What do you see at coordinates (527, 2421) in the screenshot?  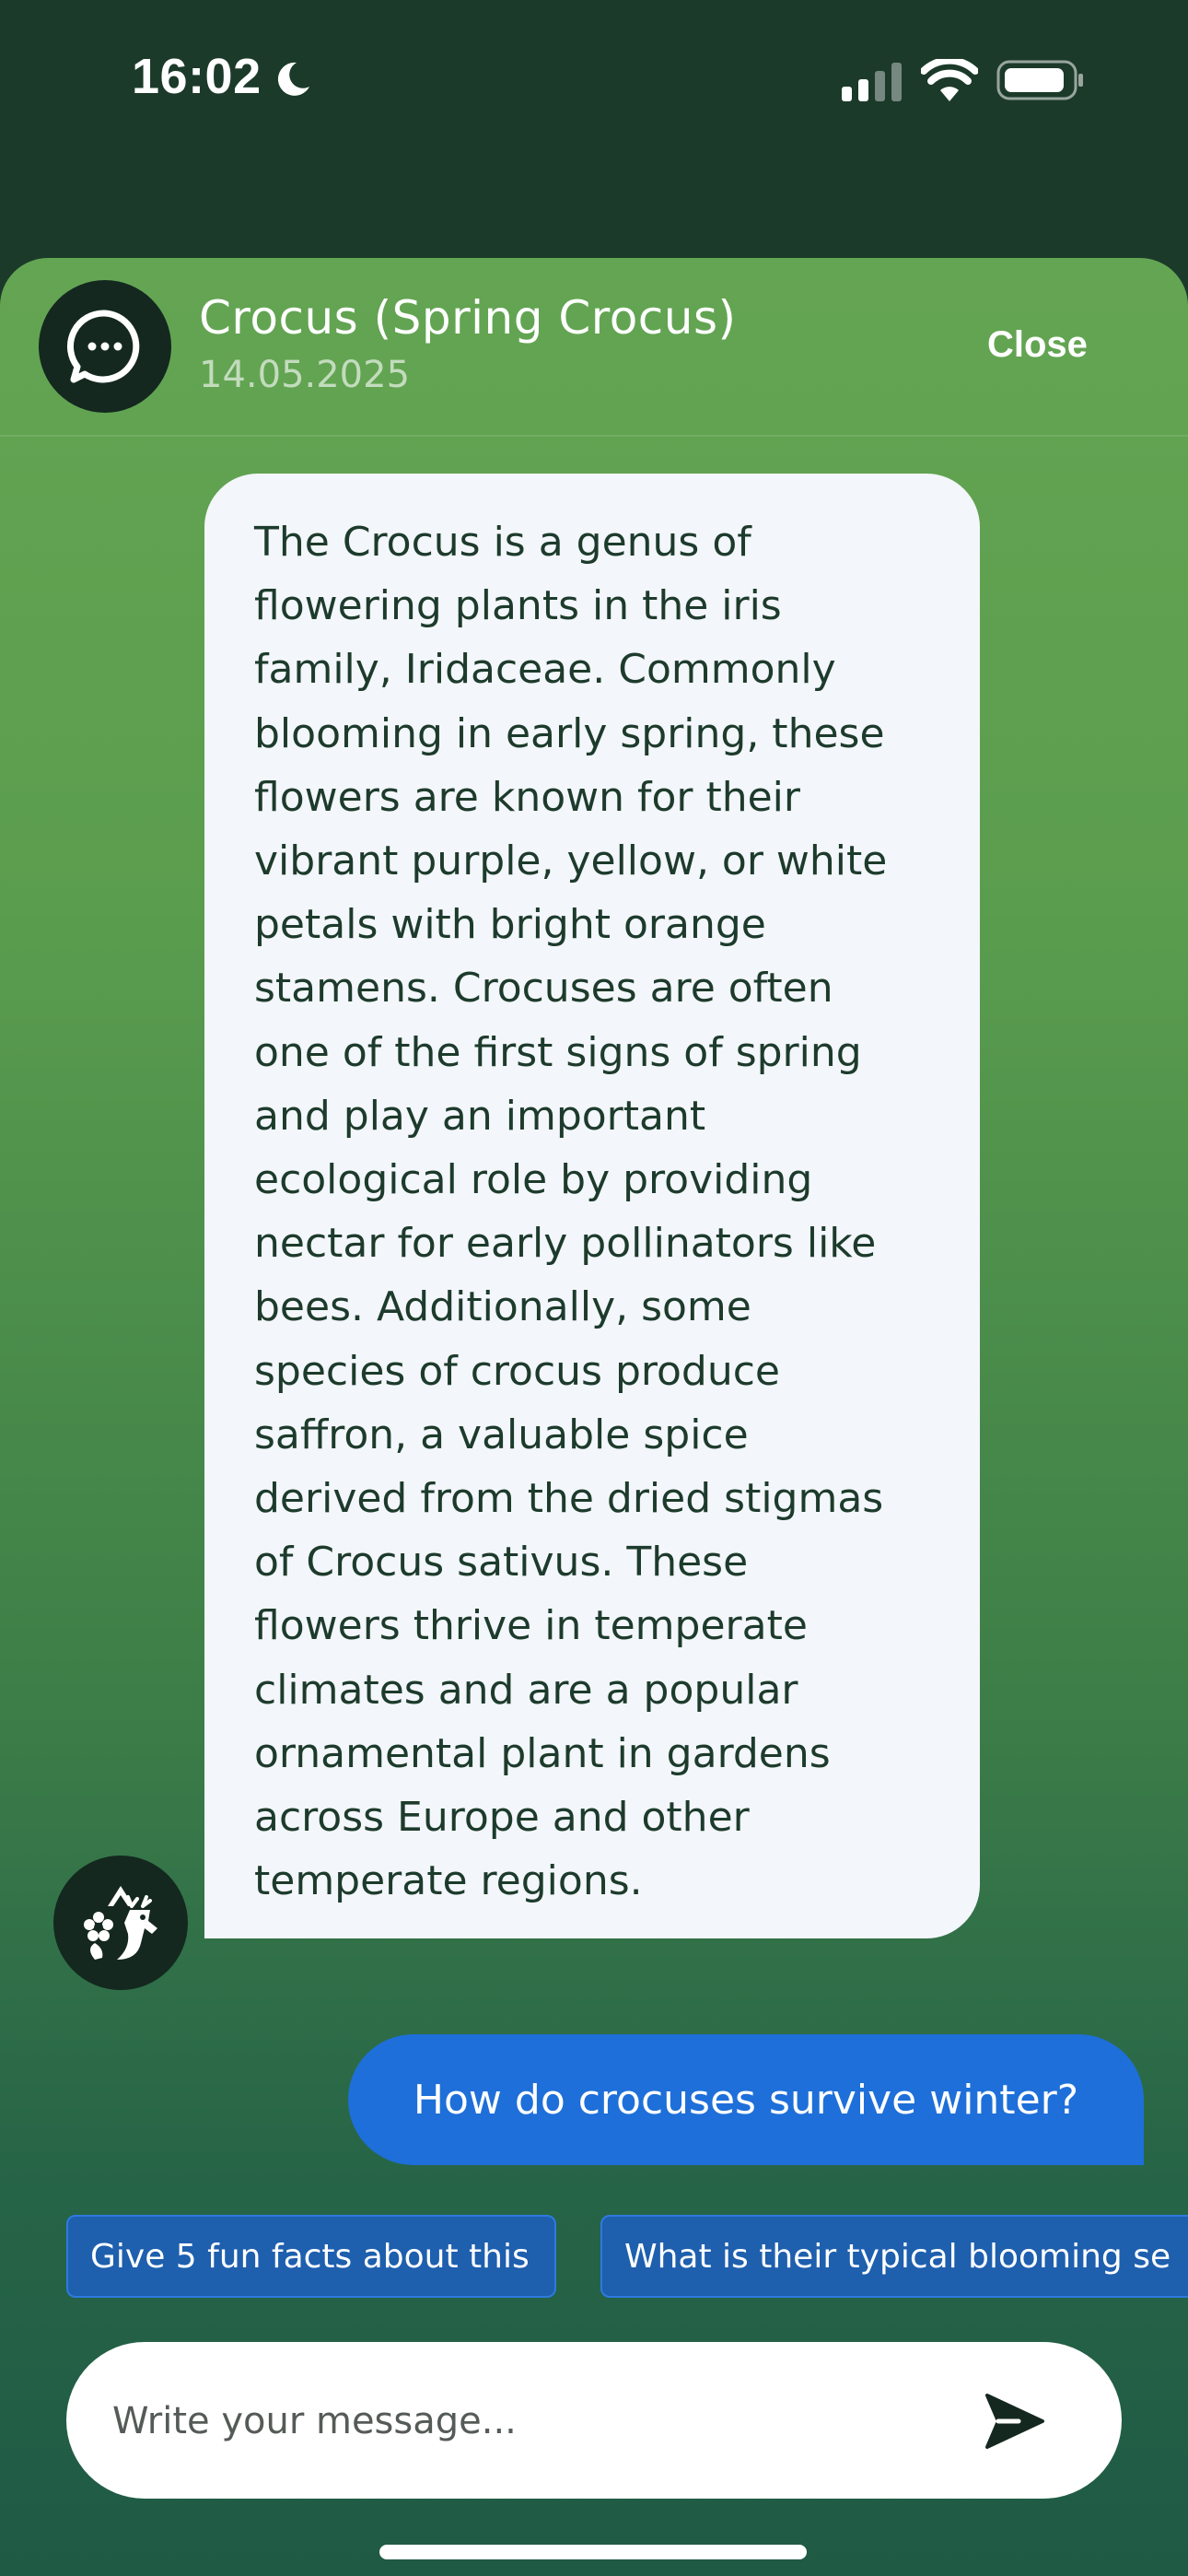 I see `message-input` at bounding box center [527, 2421].